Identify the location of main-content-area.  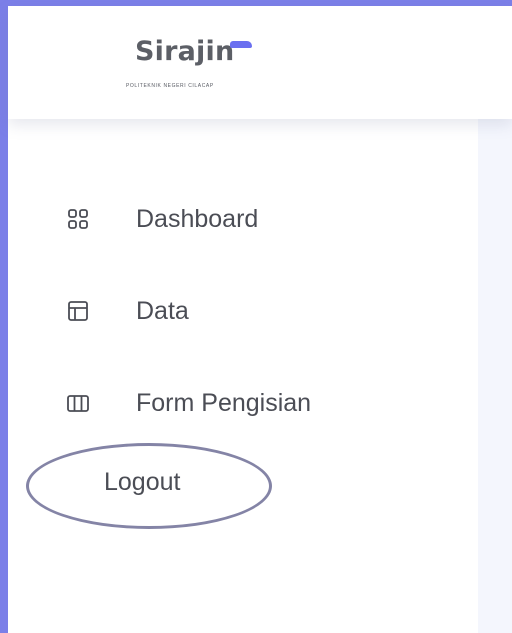
(495, 376).